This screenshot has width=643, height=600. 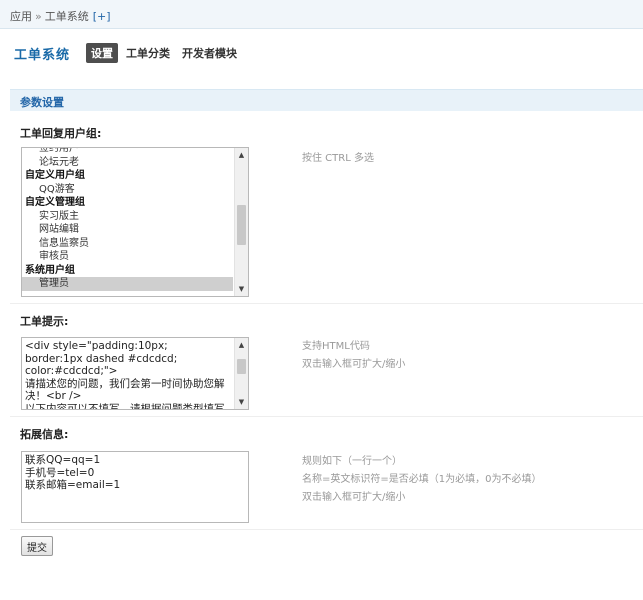 I want to click on extra-info-text: 联系QQ=qq=1 手机号=tel=0 联系邮箱=email=1, so click(x=73, y=472).